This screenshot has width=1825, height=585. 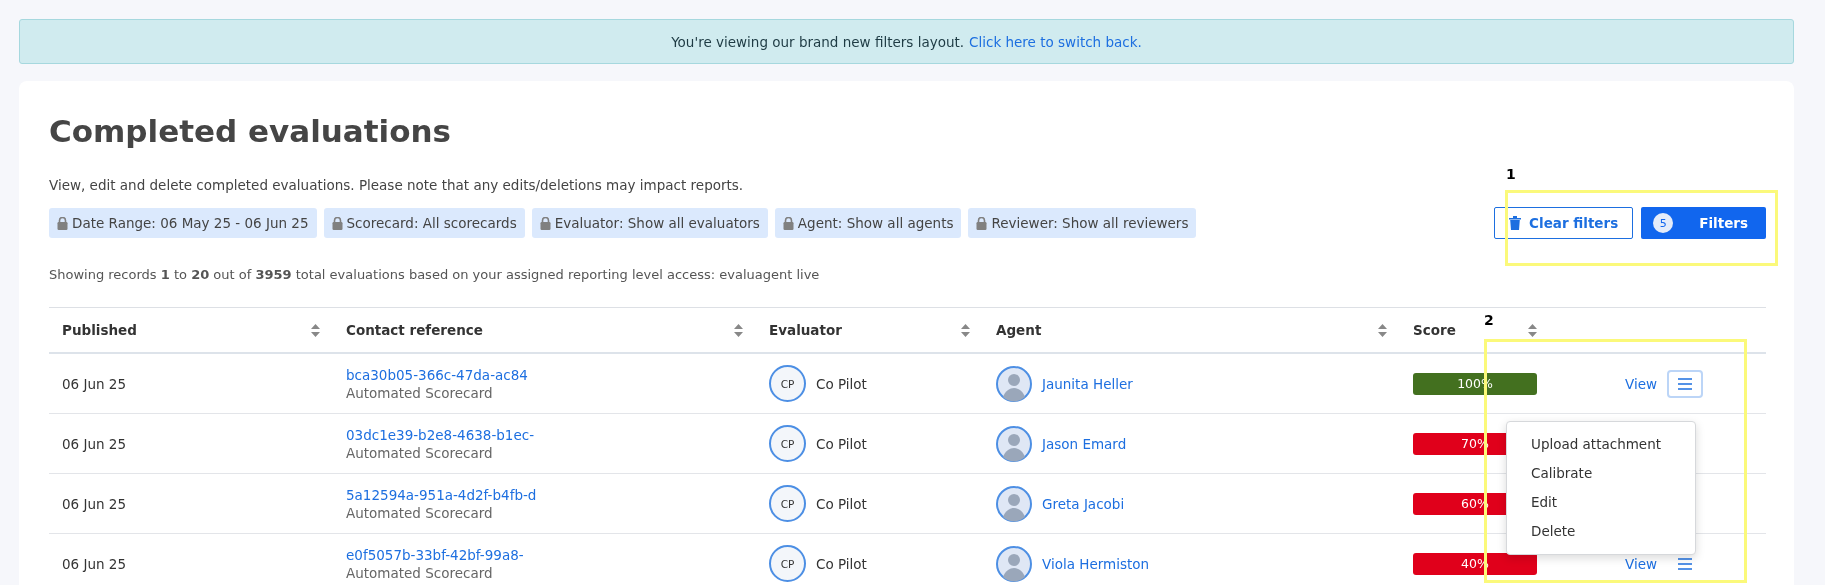 What do you see at coordinates (183, 223) in the screenshot?
I see `filter-chip: Date Range: 06 May 25 - 06 Jun 25` at bounding box center [183, 223].